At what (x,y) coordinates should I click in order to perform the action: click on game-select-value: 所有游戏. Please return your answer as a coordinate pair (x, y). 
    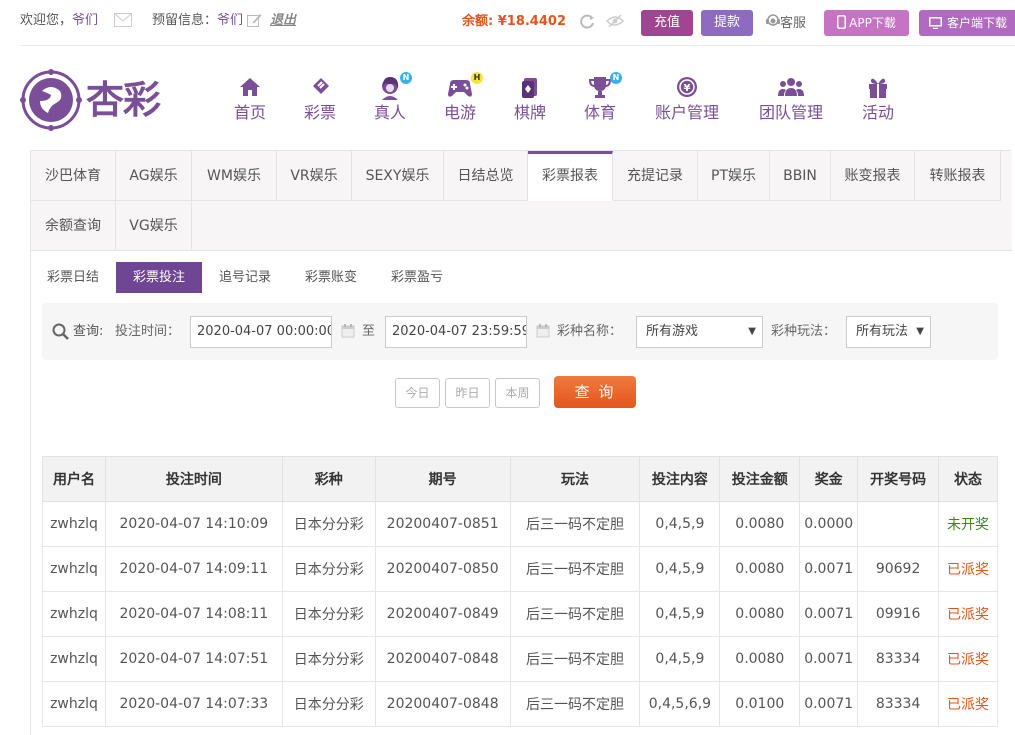
    Looking at the image, I should click on (672, 331).